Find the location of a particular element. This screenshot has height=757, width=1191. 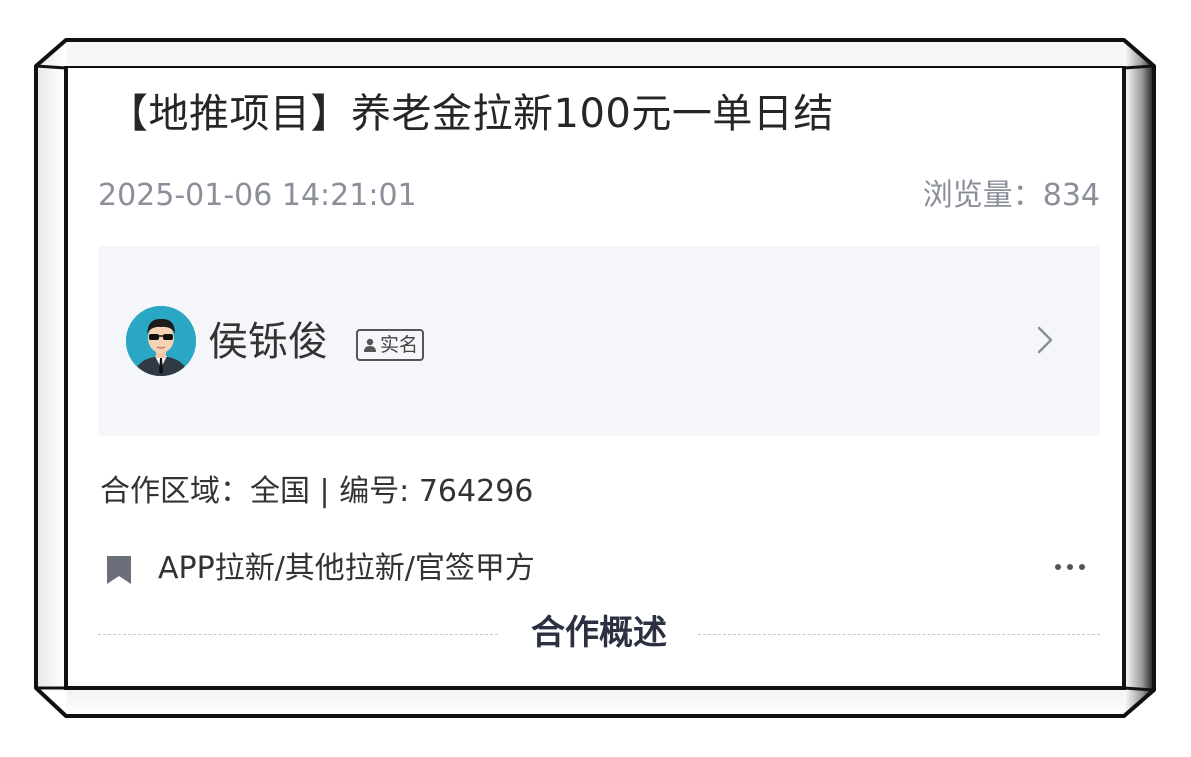

person-avatar-icon is located at coordinates (161, 341).